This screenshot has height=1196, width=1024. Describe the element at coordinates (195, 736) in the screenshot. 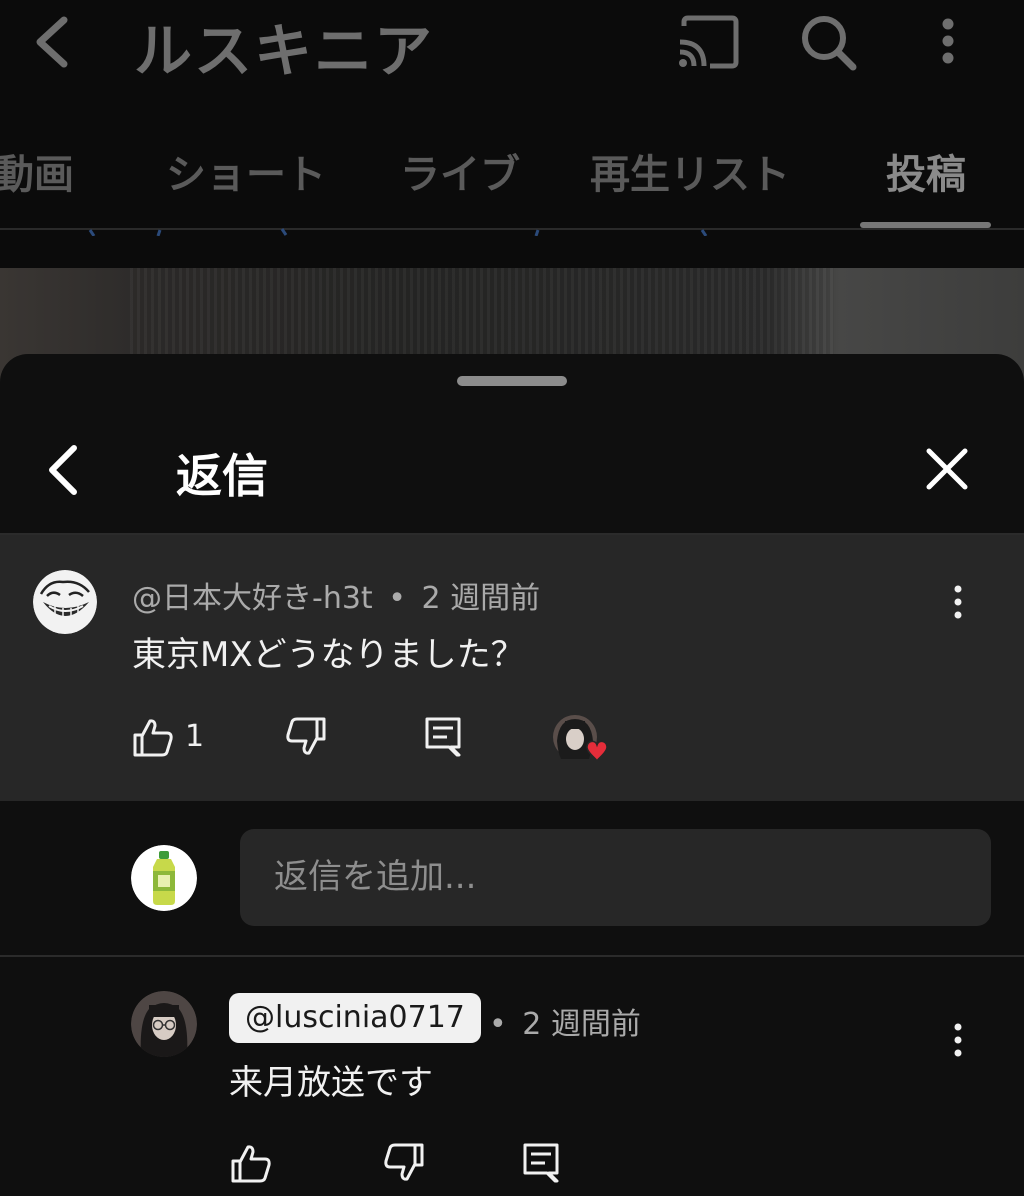

I see `like-count: 1` at that location.